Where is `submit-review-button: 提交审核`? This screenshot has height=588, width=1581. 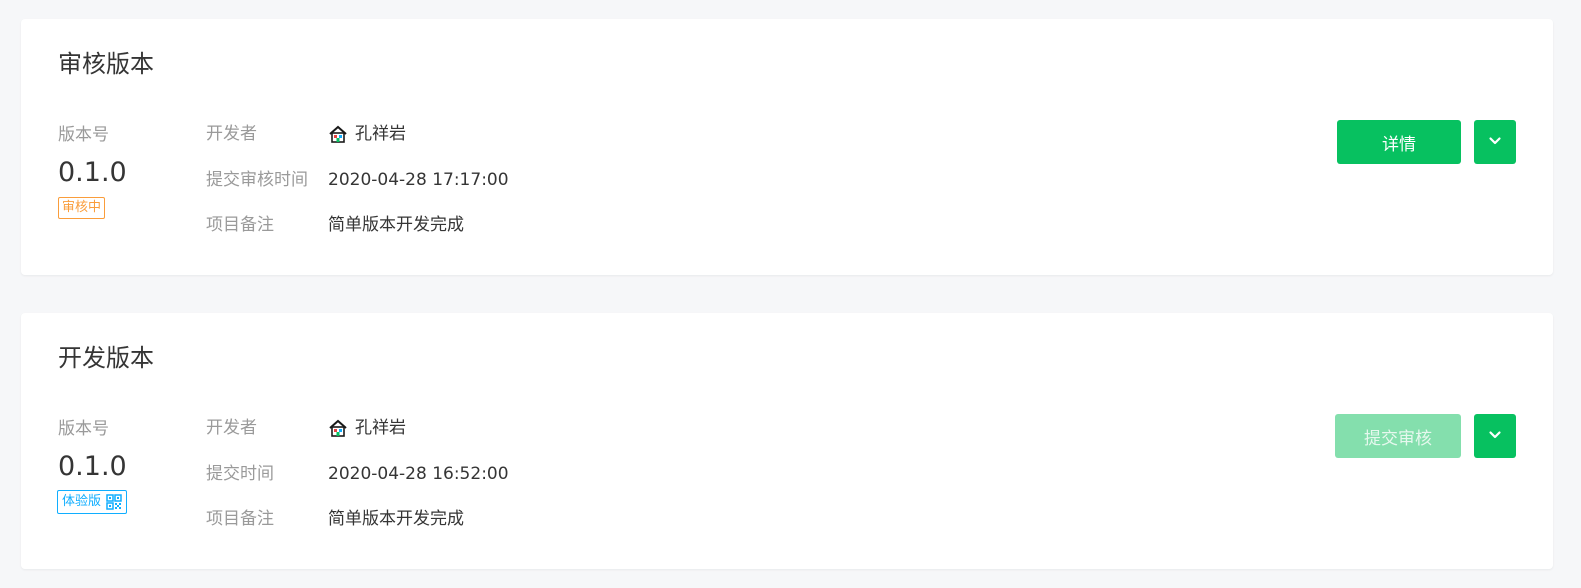 submit-review-button: 提交审核 is located at coordinates (1398, 436).